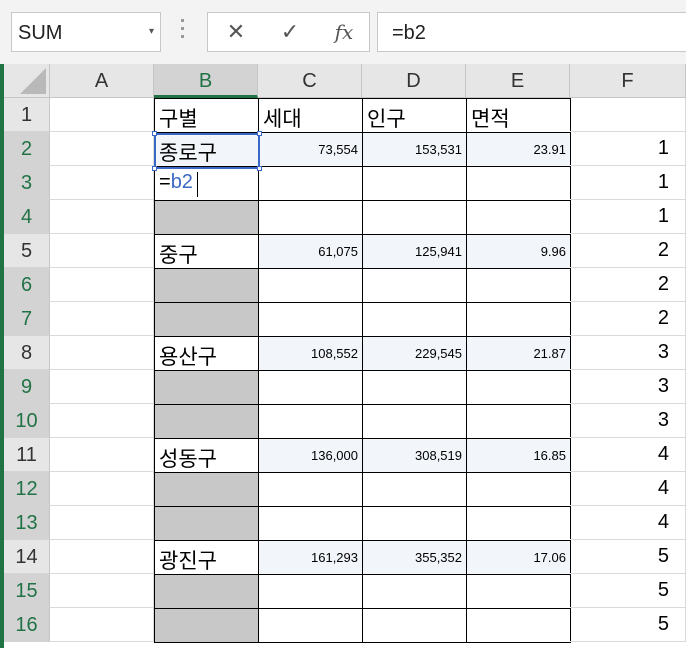 The width and height of the screenshot is (686, 648). Describe the element at coordinates (102, 421) in the screenshot. I see `cell-a10` at that location.